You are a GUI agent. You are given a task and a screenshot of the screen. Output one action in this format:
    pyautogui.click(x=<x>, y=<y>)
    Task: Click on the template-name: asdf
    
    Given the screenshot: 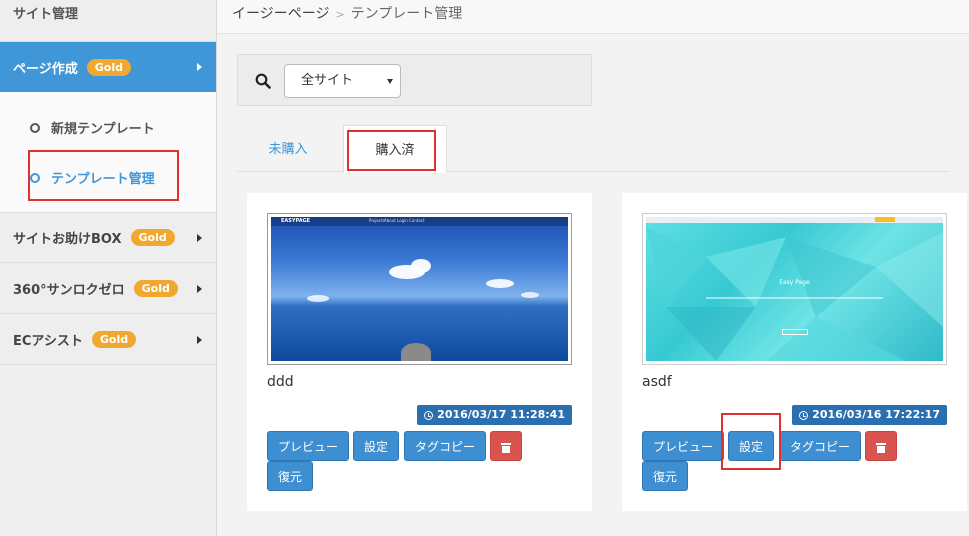 What is the action you would take?
    pyautogui.click(x=657, y=382)
    